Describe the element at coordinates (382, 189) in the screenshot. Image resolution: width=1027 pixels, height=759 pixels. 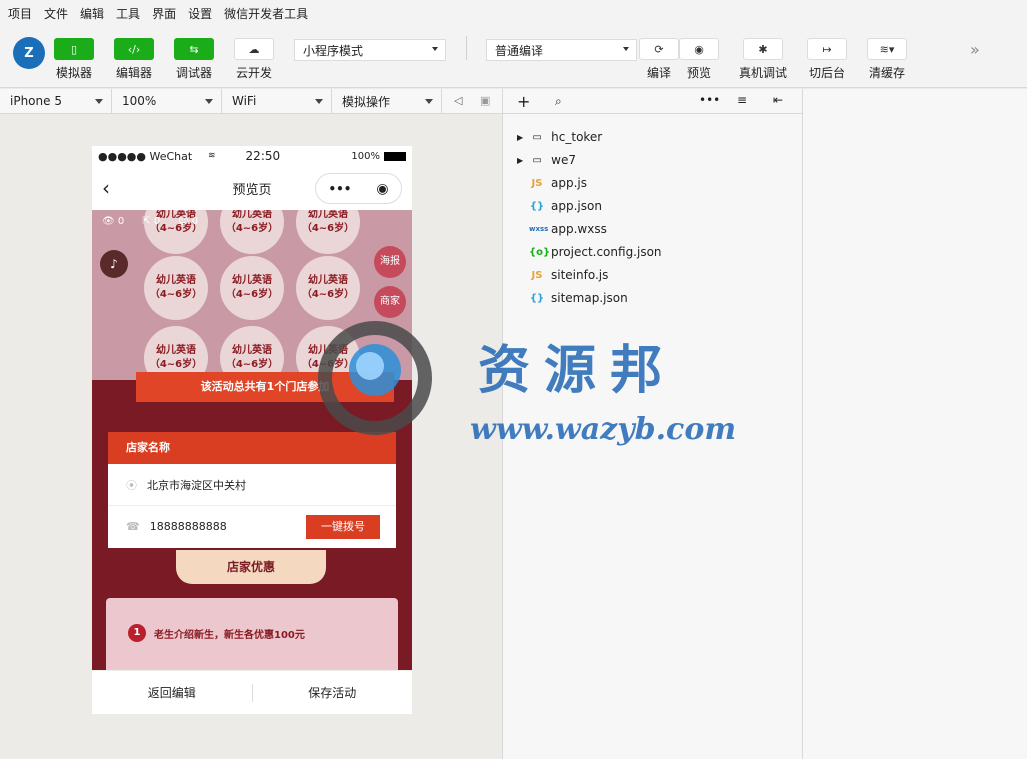
I see `close-target-icon: ◉` at that location.